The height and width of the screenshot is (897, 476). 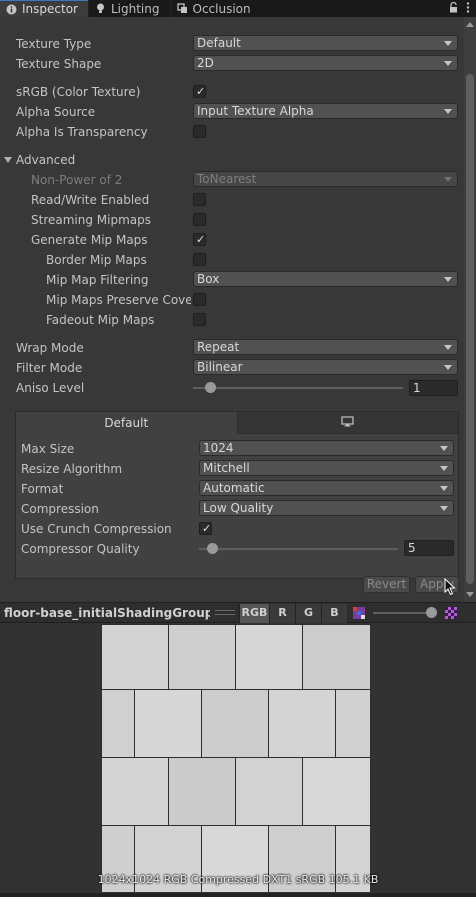 What do you see at coordinates (386, 584) in the screenshot?
I see `revert-button: Revert` at bounding box center [386, 584].